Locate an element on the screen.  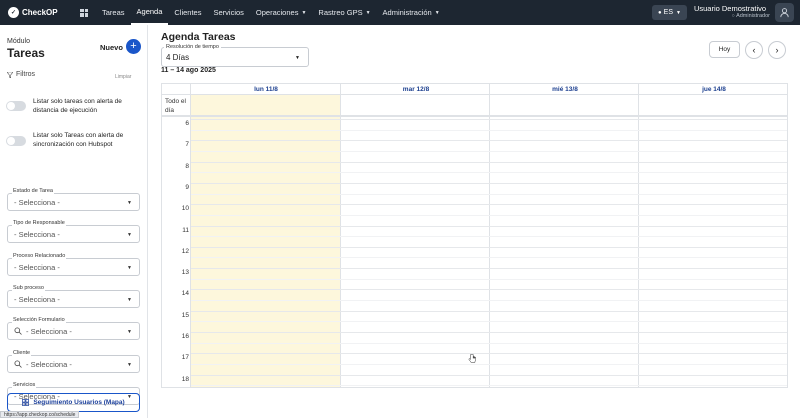
day-header: mié 13/8 is located at coordinates (565, 89).